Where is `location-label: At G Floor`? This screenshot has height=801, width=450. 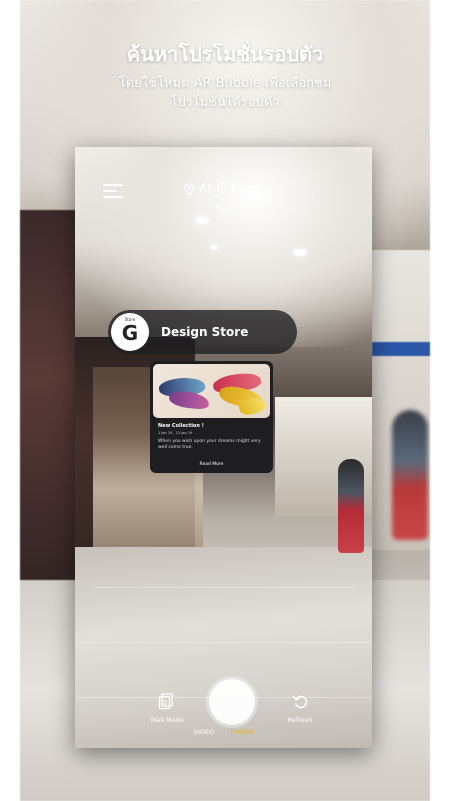
location-label: At G Floor is located at coordinates (231, 189).